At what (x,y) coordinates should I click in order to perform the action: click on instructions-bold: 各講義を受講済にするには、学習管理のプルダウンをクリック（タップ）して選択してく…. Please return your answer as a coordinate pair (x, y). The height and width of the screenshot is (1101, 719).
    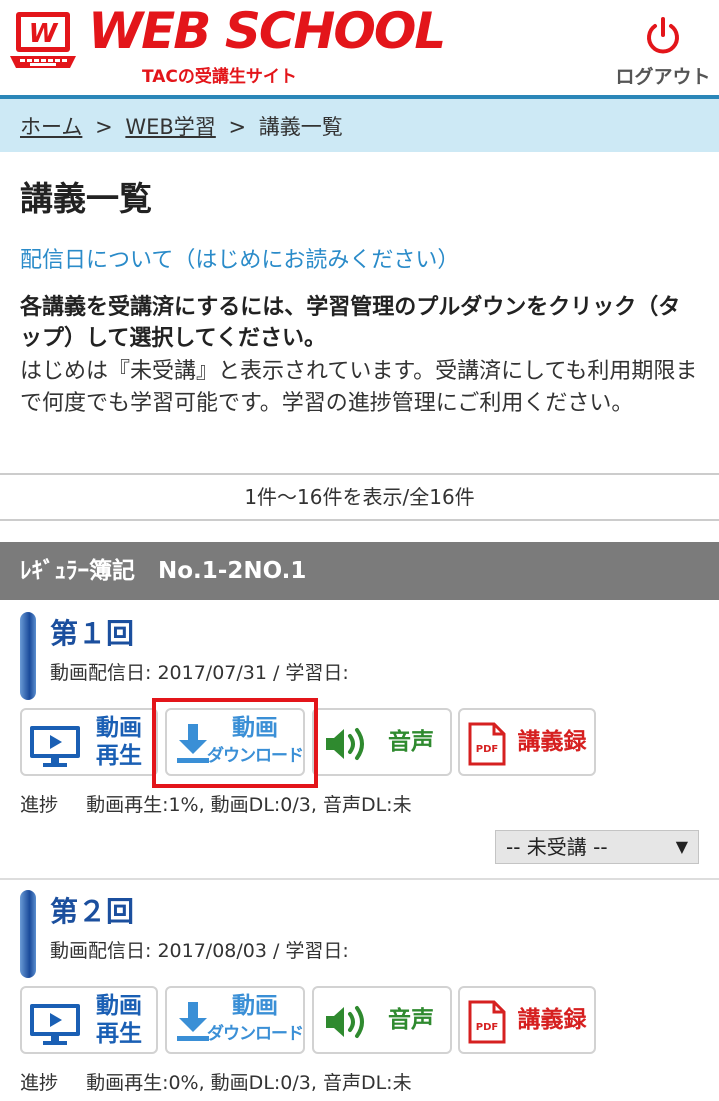
    Looking at the image, I should click on (350, 323).